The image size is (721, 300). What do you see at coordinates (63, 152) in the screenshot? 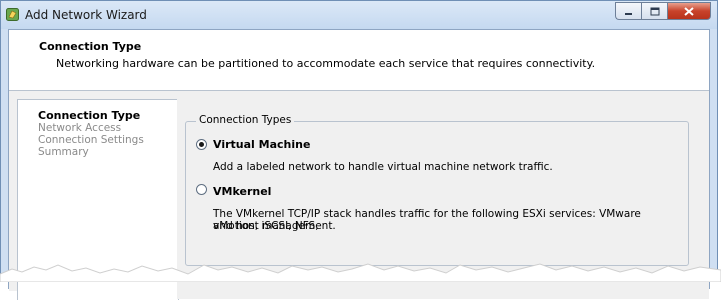
I see `step-summary: Summary` at bounding box center [63, 152].